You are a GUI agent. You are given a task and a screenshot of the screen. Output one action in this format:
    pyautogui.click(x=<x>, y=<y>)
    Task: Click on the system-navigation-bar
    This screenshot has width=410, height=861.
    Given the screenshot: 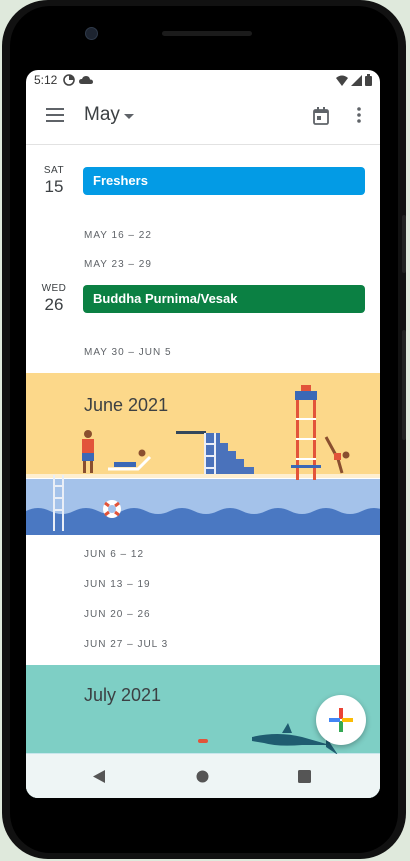 What is the action you would take?
    pyautogui.click(x=203, y=776)
    